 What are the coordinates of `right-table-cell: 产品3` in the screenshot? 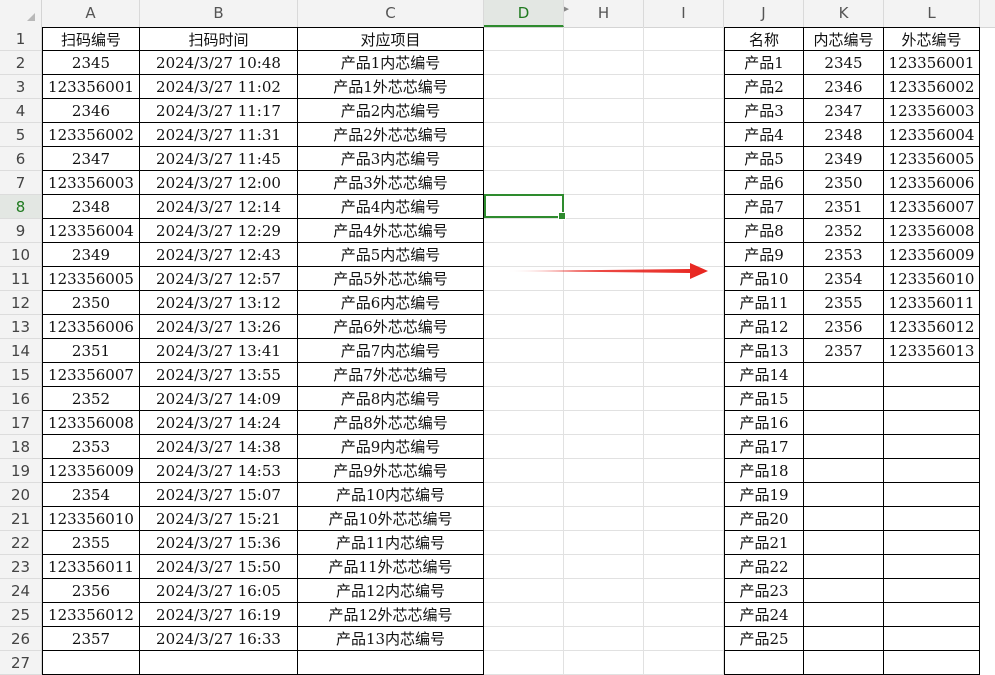 It's located at (764, 111).